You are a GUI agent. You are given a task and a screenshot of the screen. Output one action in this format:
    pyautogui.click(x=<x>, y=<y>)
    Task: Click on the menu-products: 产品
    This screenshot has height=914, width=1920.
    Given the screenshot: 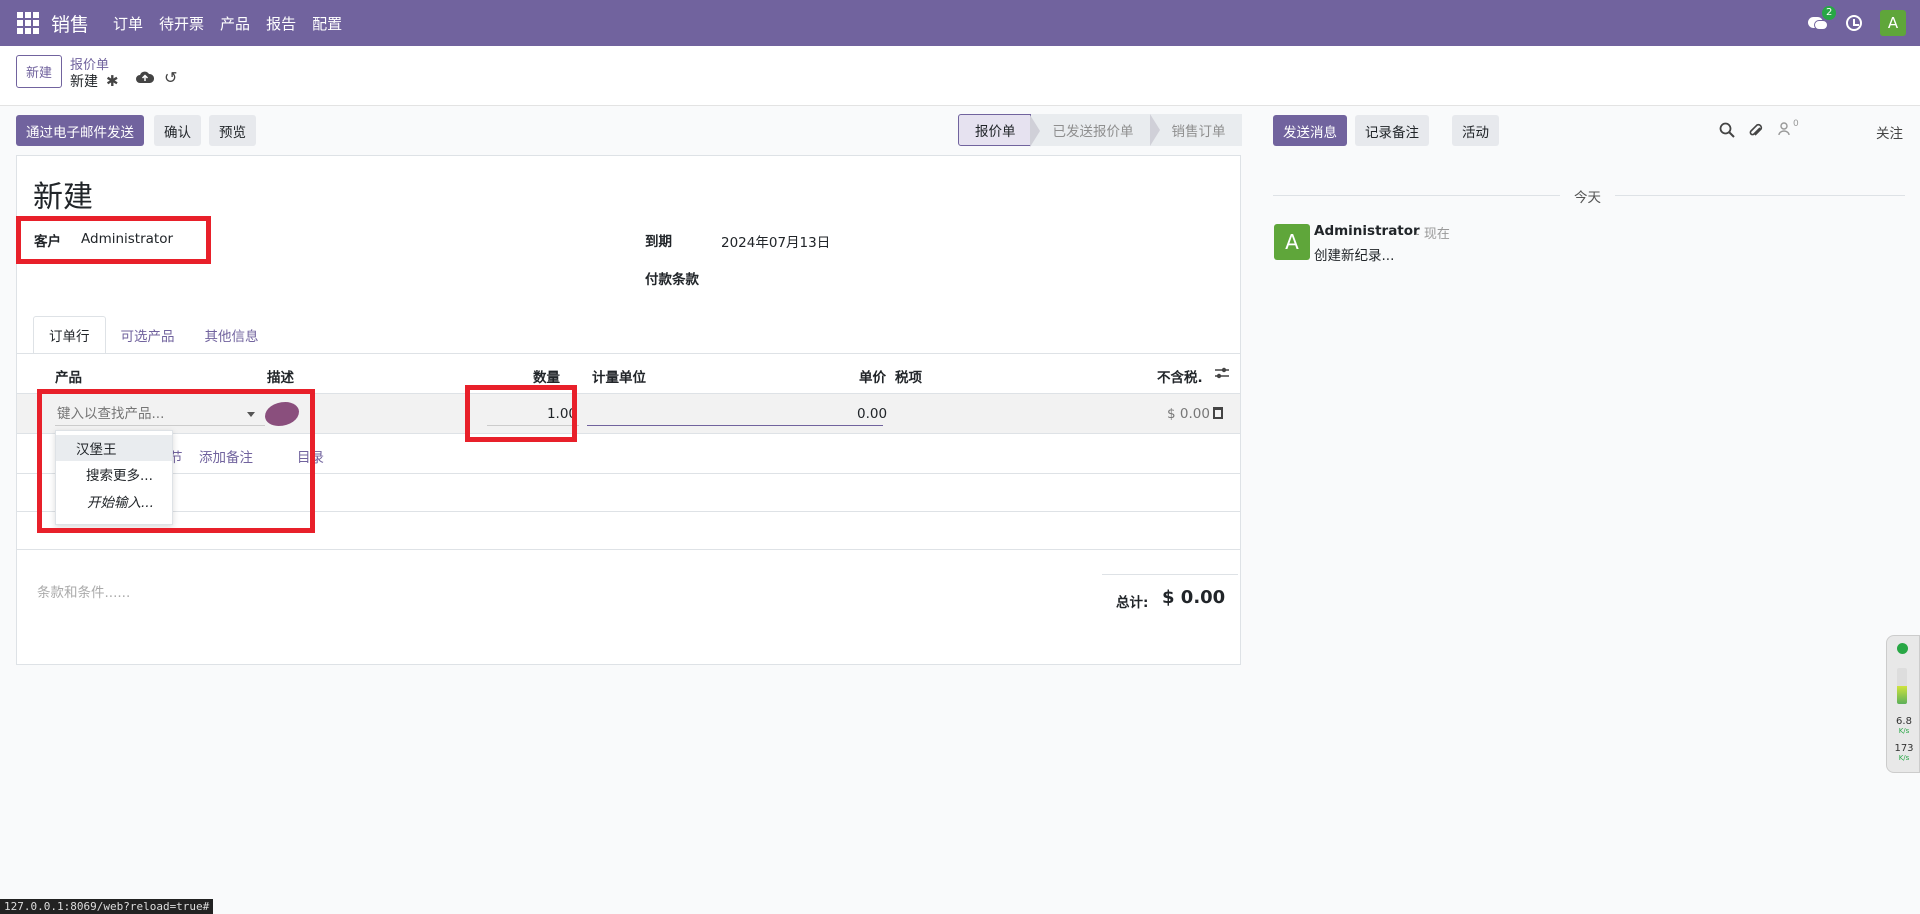 What is the action you would take?
    pyautogui.click(x=235, y=23)
    